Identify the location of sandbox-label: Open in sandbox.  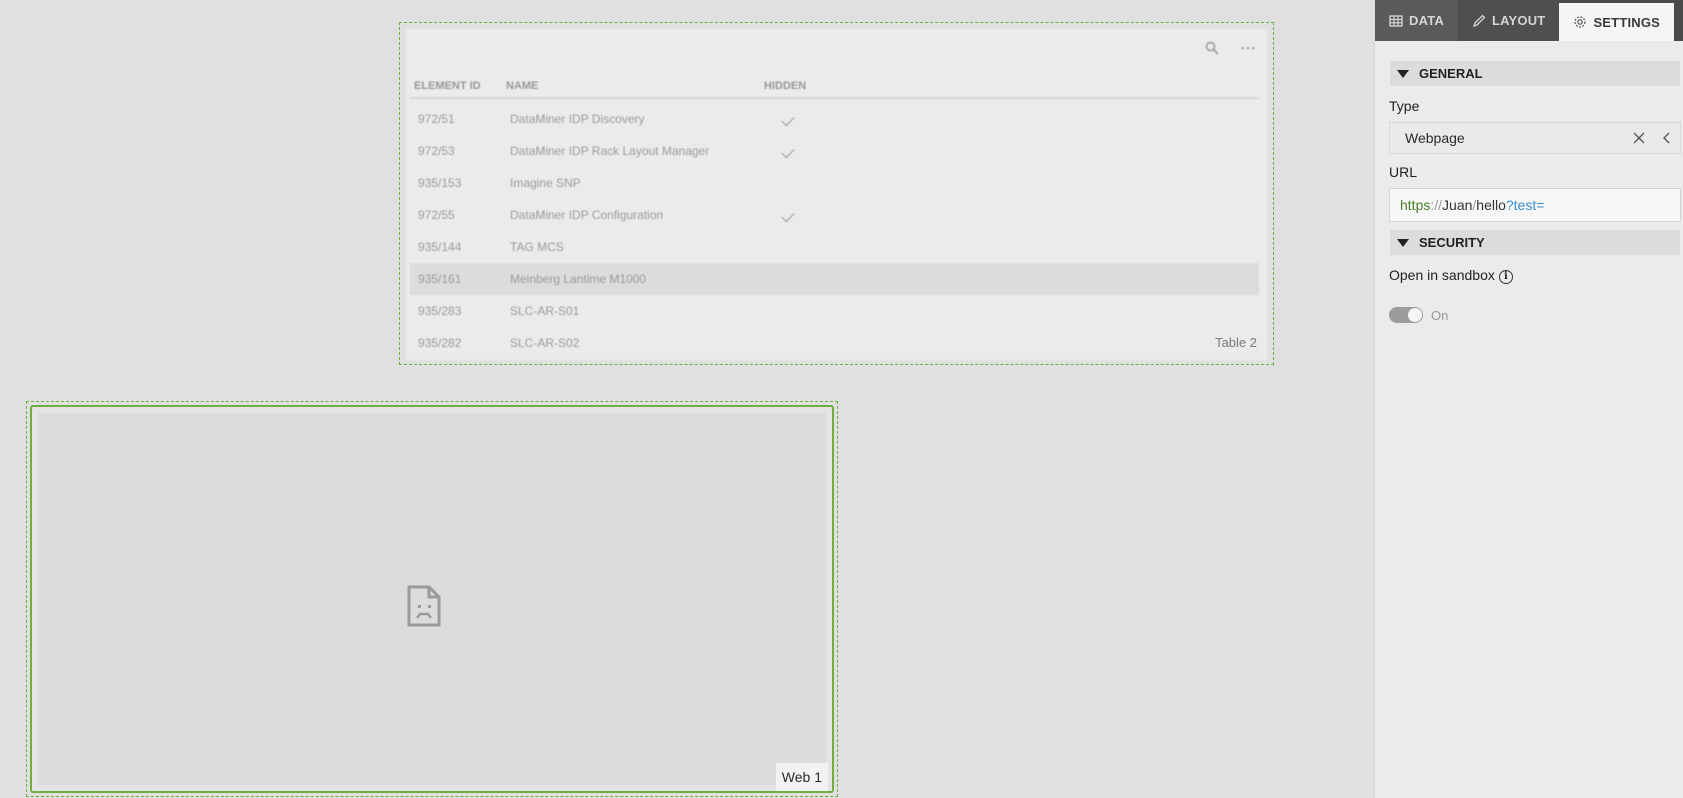
(1442, 275).